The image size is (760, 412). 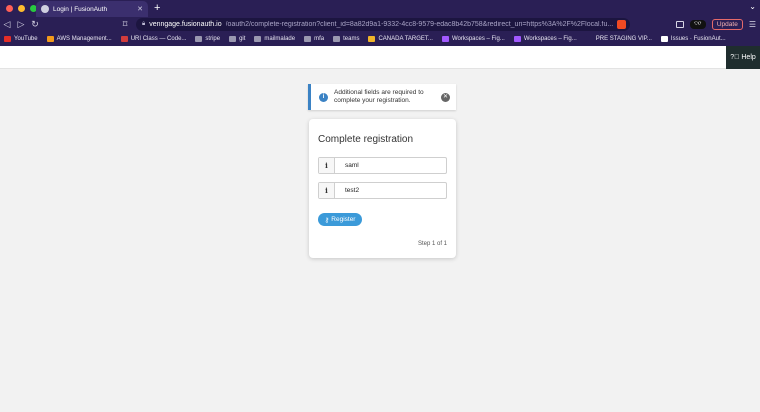 I want to click on brave-shield-icon, so click(x=621, y=24).